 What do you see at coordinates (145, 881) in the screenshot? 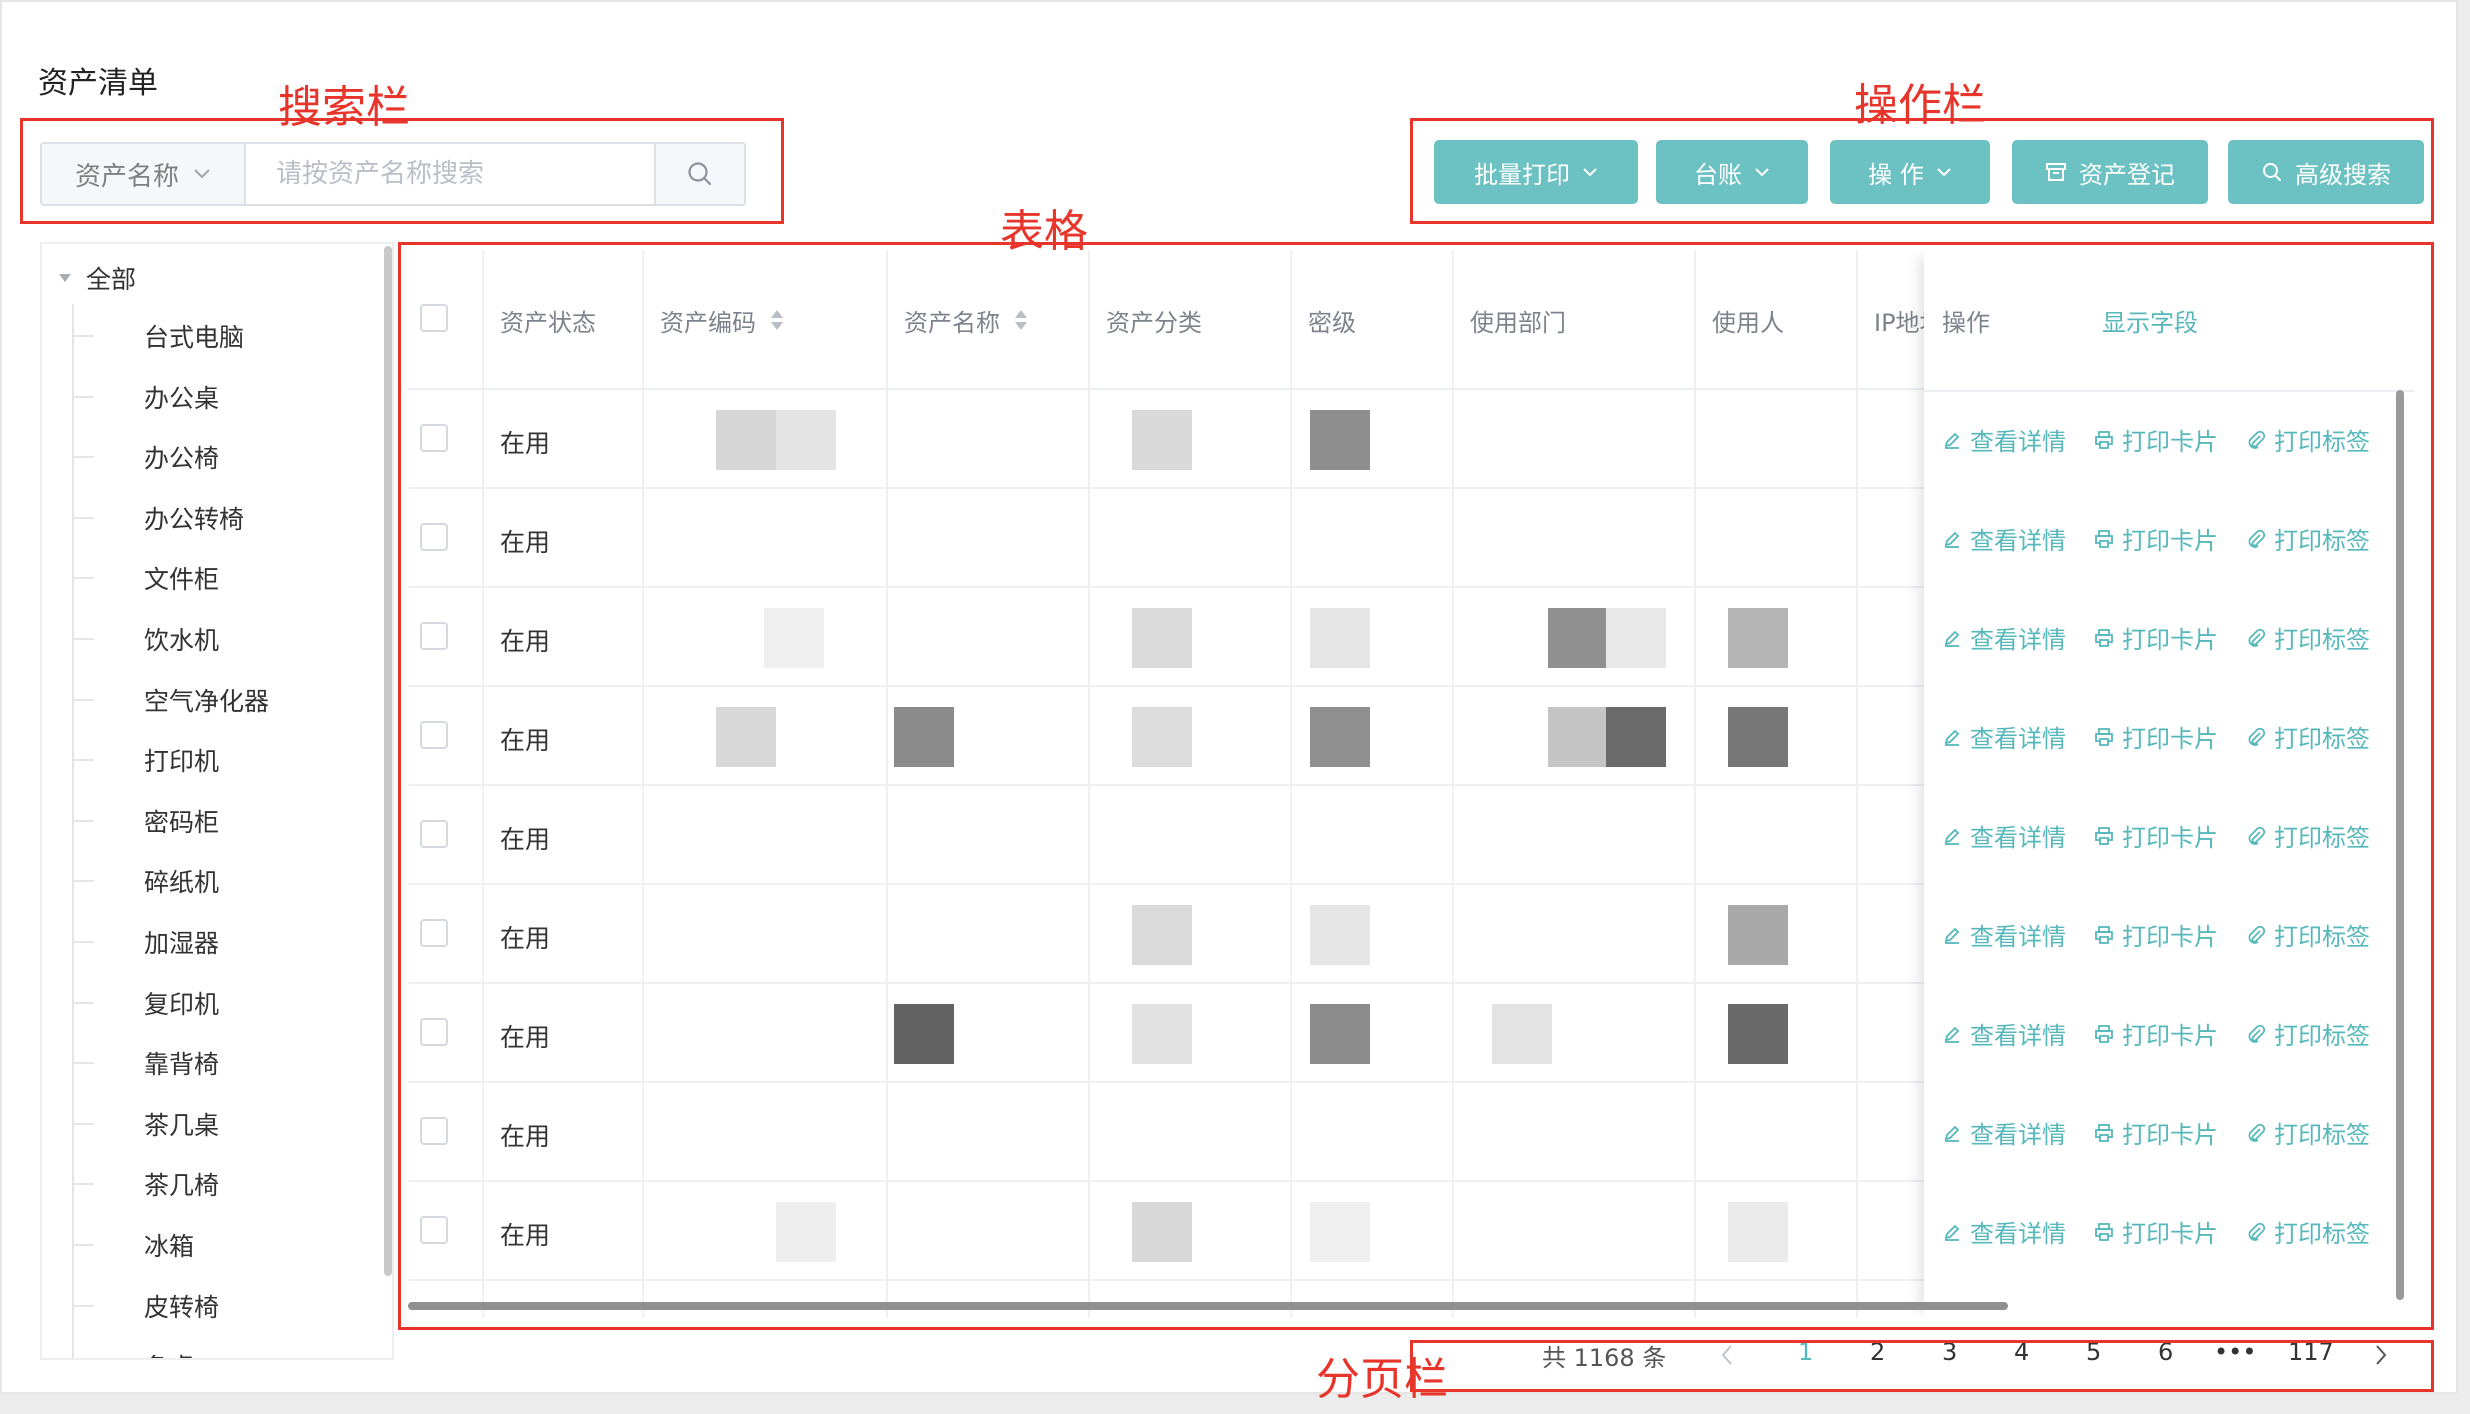
I see `tree-item: 碎纸机` at bounding box center [145, 881].